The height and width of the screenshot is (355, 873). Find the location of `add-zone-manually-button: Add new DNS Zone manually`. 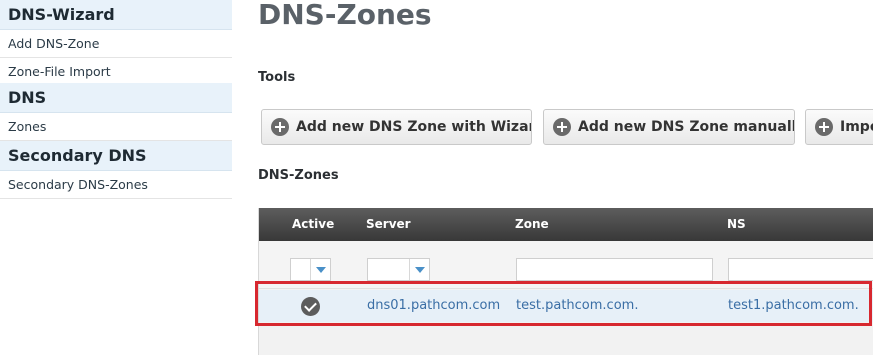

add-zone-manually-button: Add new DNS Zone manually is located at coordinates (669, 127).